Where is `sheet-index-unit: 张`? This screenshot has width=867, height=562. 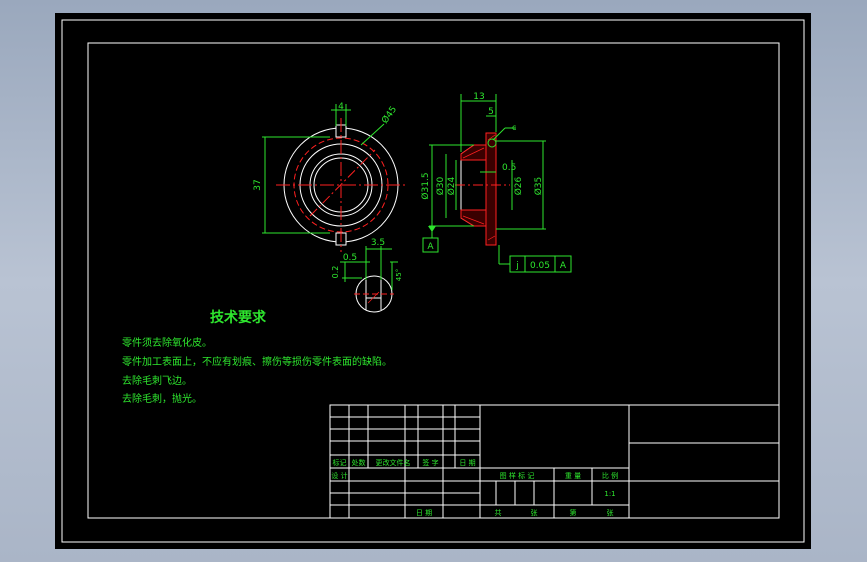 sheet-index-unit: 张 is located at coordinates (610, 512).